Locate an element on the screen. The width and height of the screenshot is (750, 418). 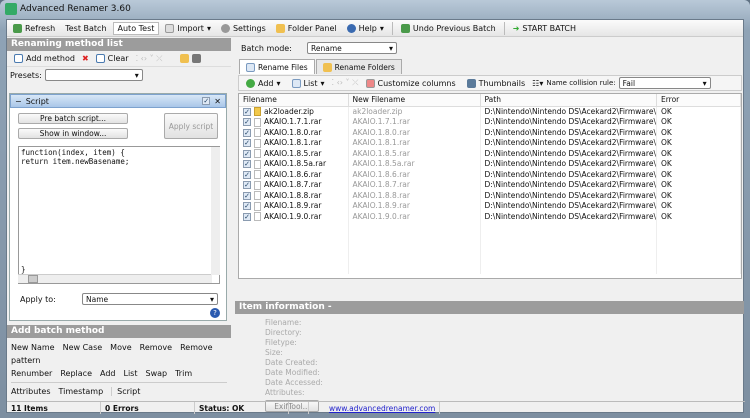
help-icon: ? is located at coordinates (215, 313).